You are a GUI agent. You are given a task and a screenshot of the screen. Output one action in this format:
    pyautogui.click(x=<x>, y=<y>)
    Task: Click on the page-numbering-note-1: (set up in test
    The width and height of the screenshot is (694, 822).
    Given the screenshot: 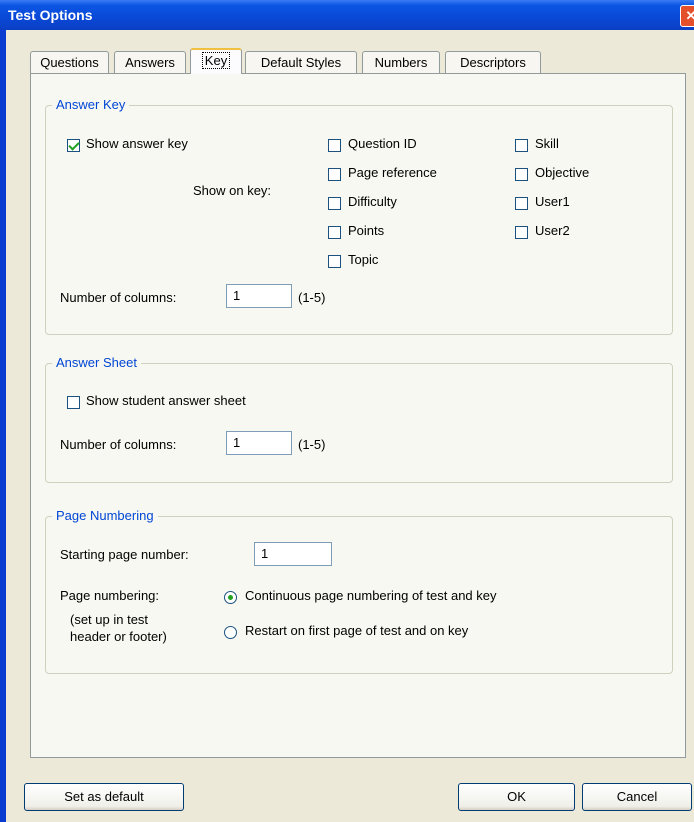 What is the action you would take?
    pyautogui.click(x=109, y=619)
    